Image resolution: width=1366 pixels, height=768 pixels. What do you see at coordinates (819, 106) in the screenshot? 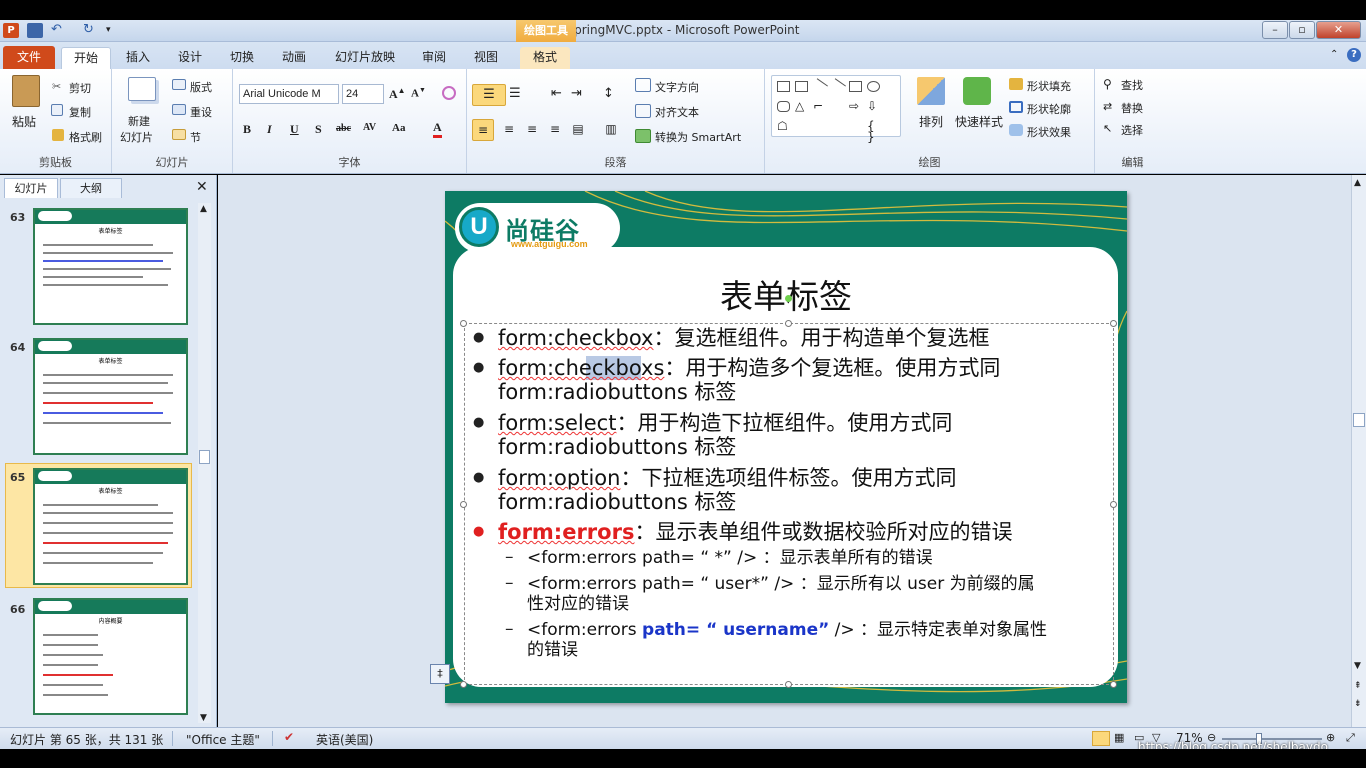
I see `elbow-connector-icon: ⌐` at bounding box center [819, 106].